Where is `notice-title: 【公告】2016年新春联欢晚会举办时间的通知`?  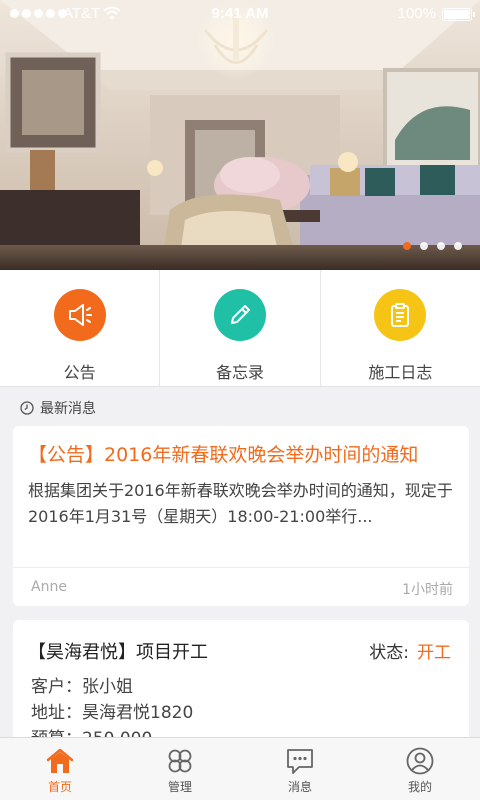
notice-title: 【公告】2016年新春联欢晚会举办时间的通知 is located at coordinates (223, 455).